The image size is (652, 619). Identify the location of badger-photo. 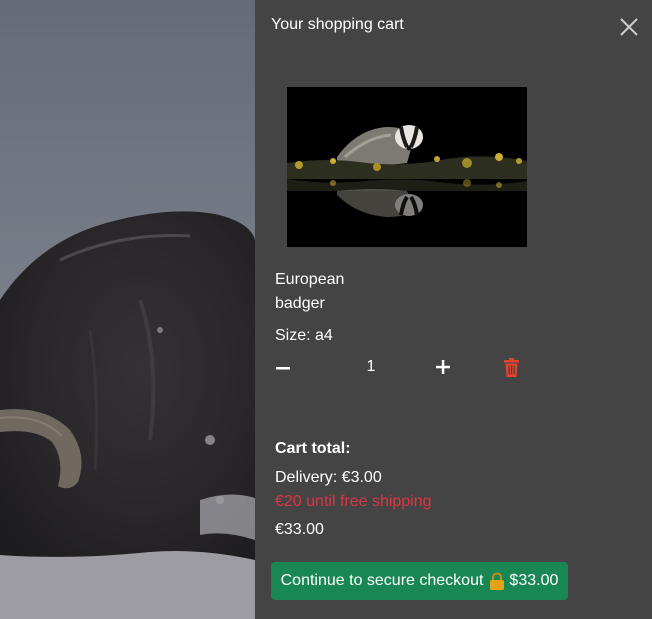
(407, 167).